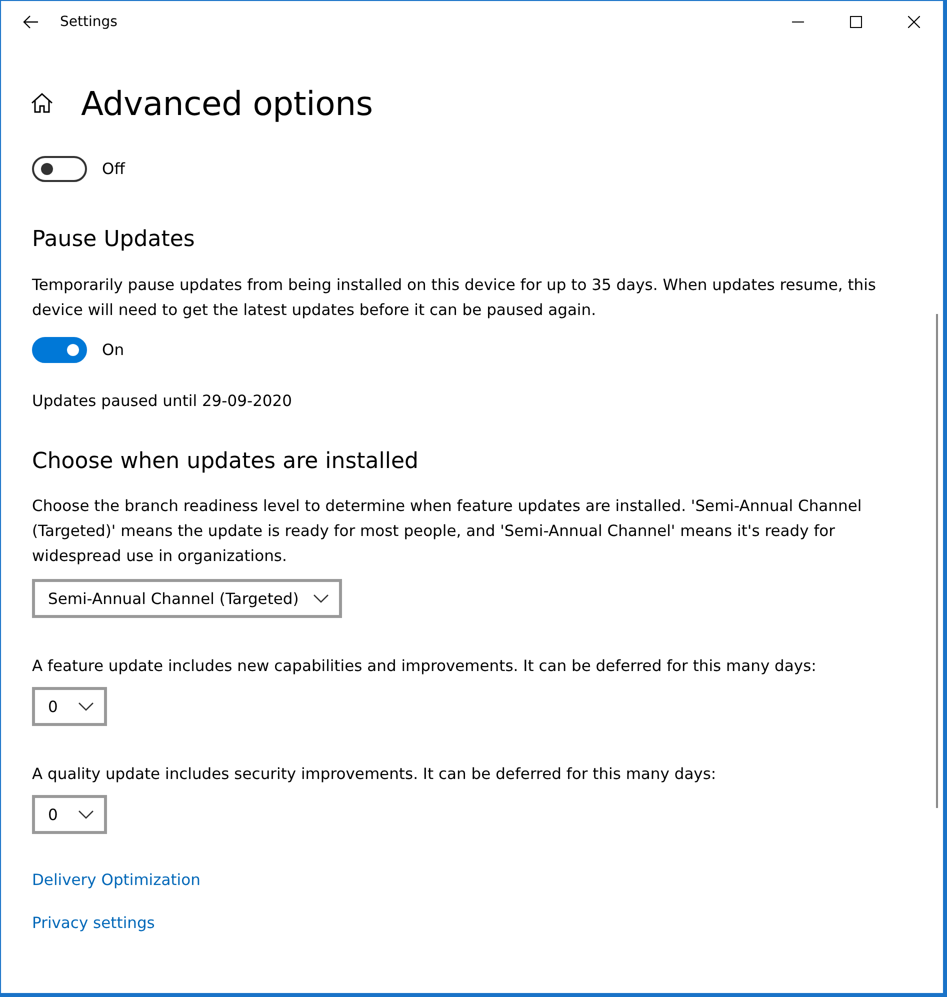 This screenshot has width=947, height=997. I want to click on link: Privacy settings, so click(93, 923).